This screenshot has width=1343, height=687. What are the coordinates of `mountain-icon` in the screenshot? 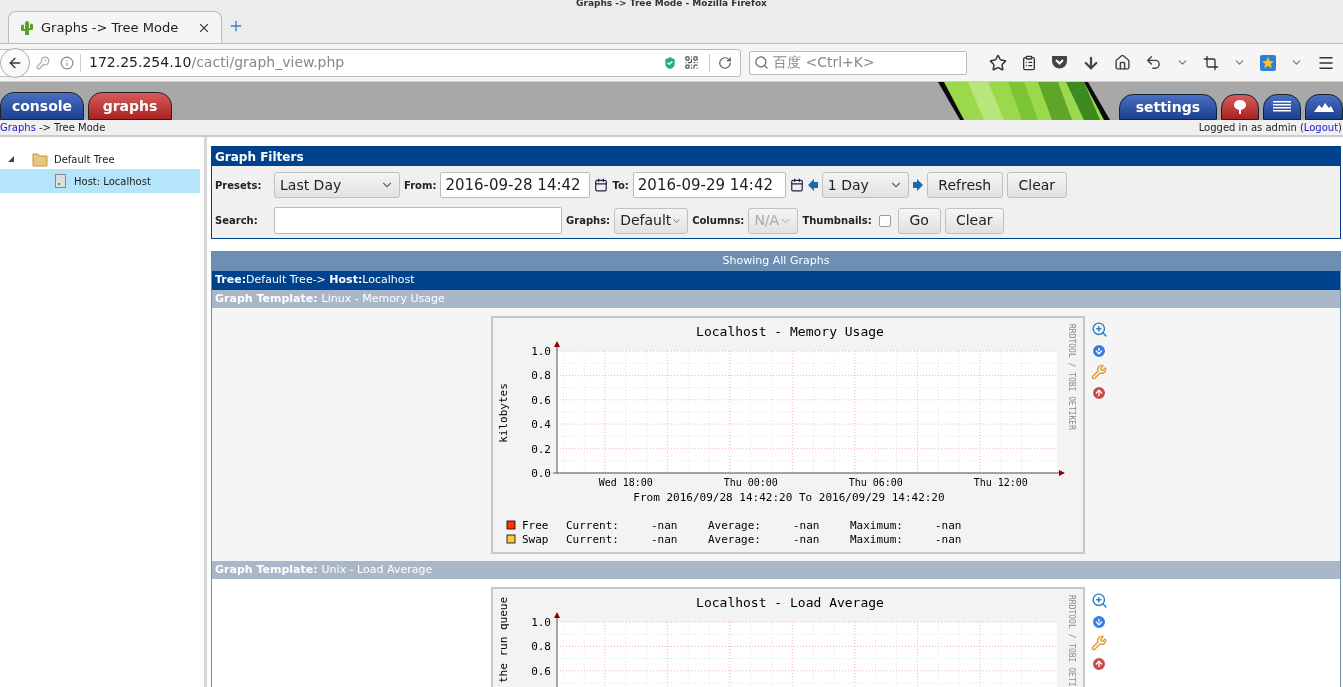 It's located at (1324, 107).